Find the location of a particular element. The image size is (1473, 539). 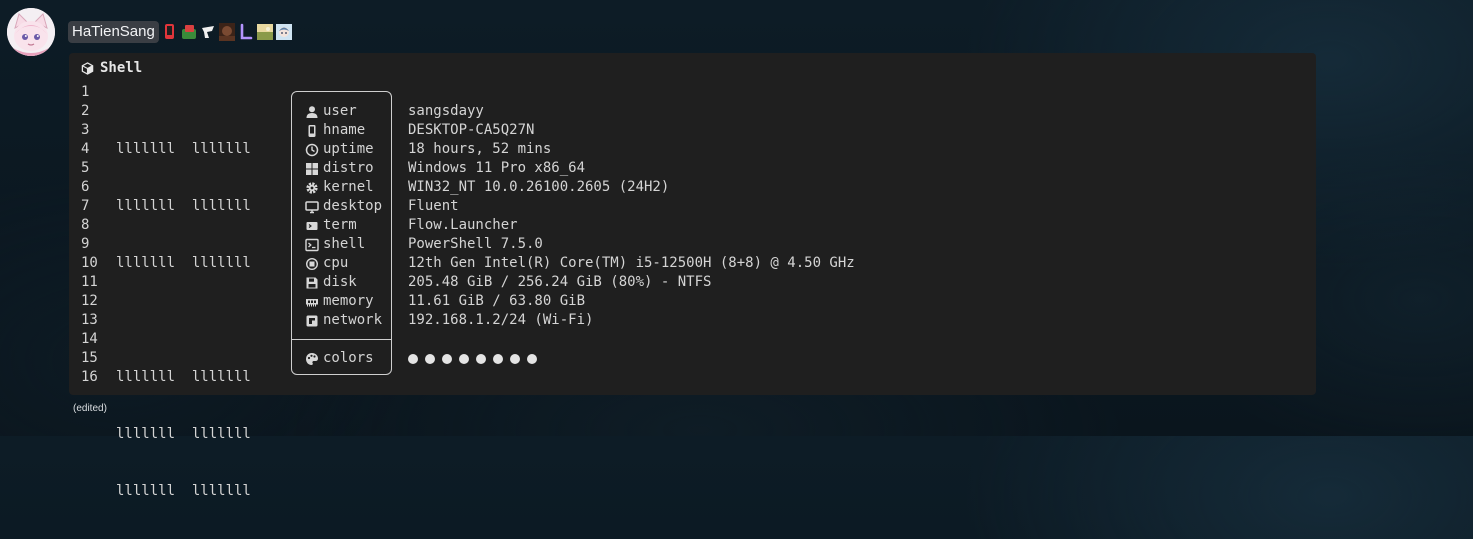

info-key-memory: memory is located at coordinates (343, 301).